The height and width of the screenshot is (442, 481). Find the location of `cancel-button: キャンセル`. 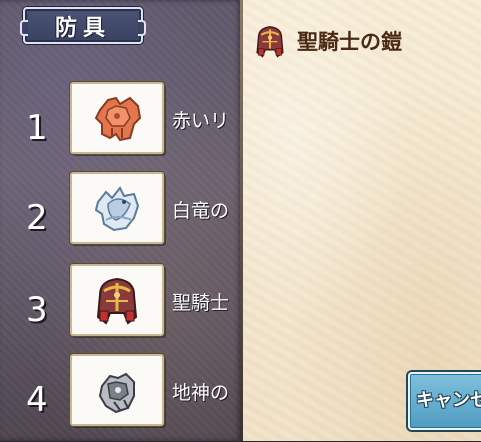

cancel-button: キャンセル is located at coordinates (444, 401).